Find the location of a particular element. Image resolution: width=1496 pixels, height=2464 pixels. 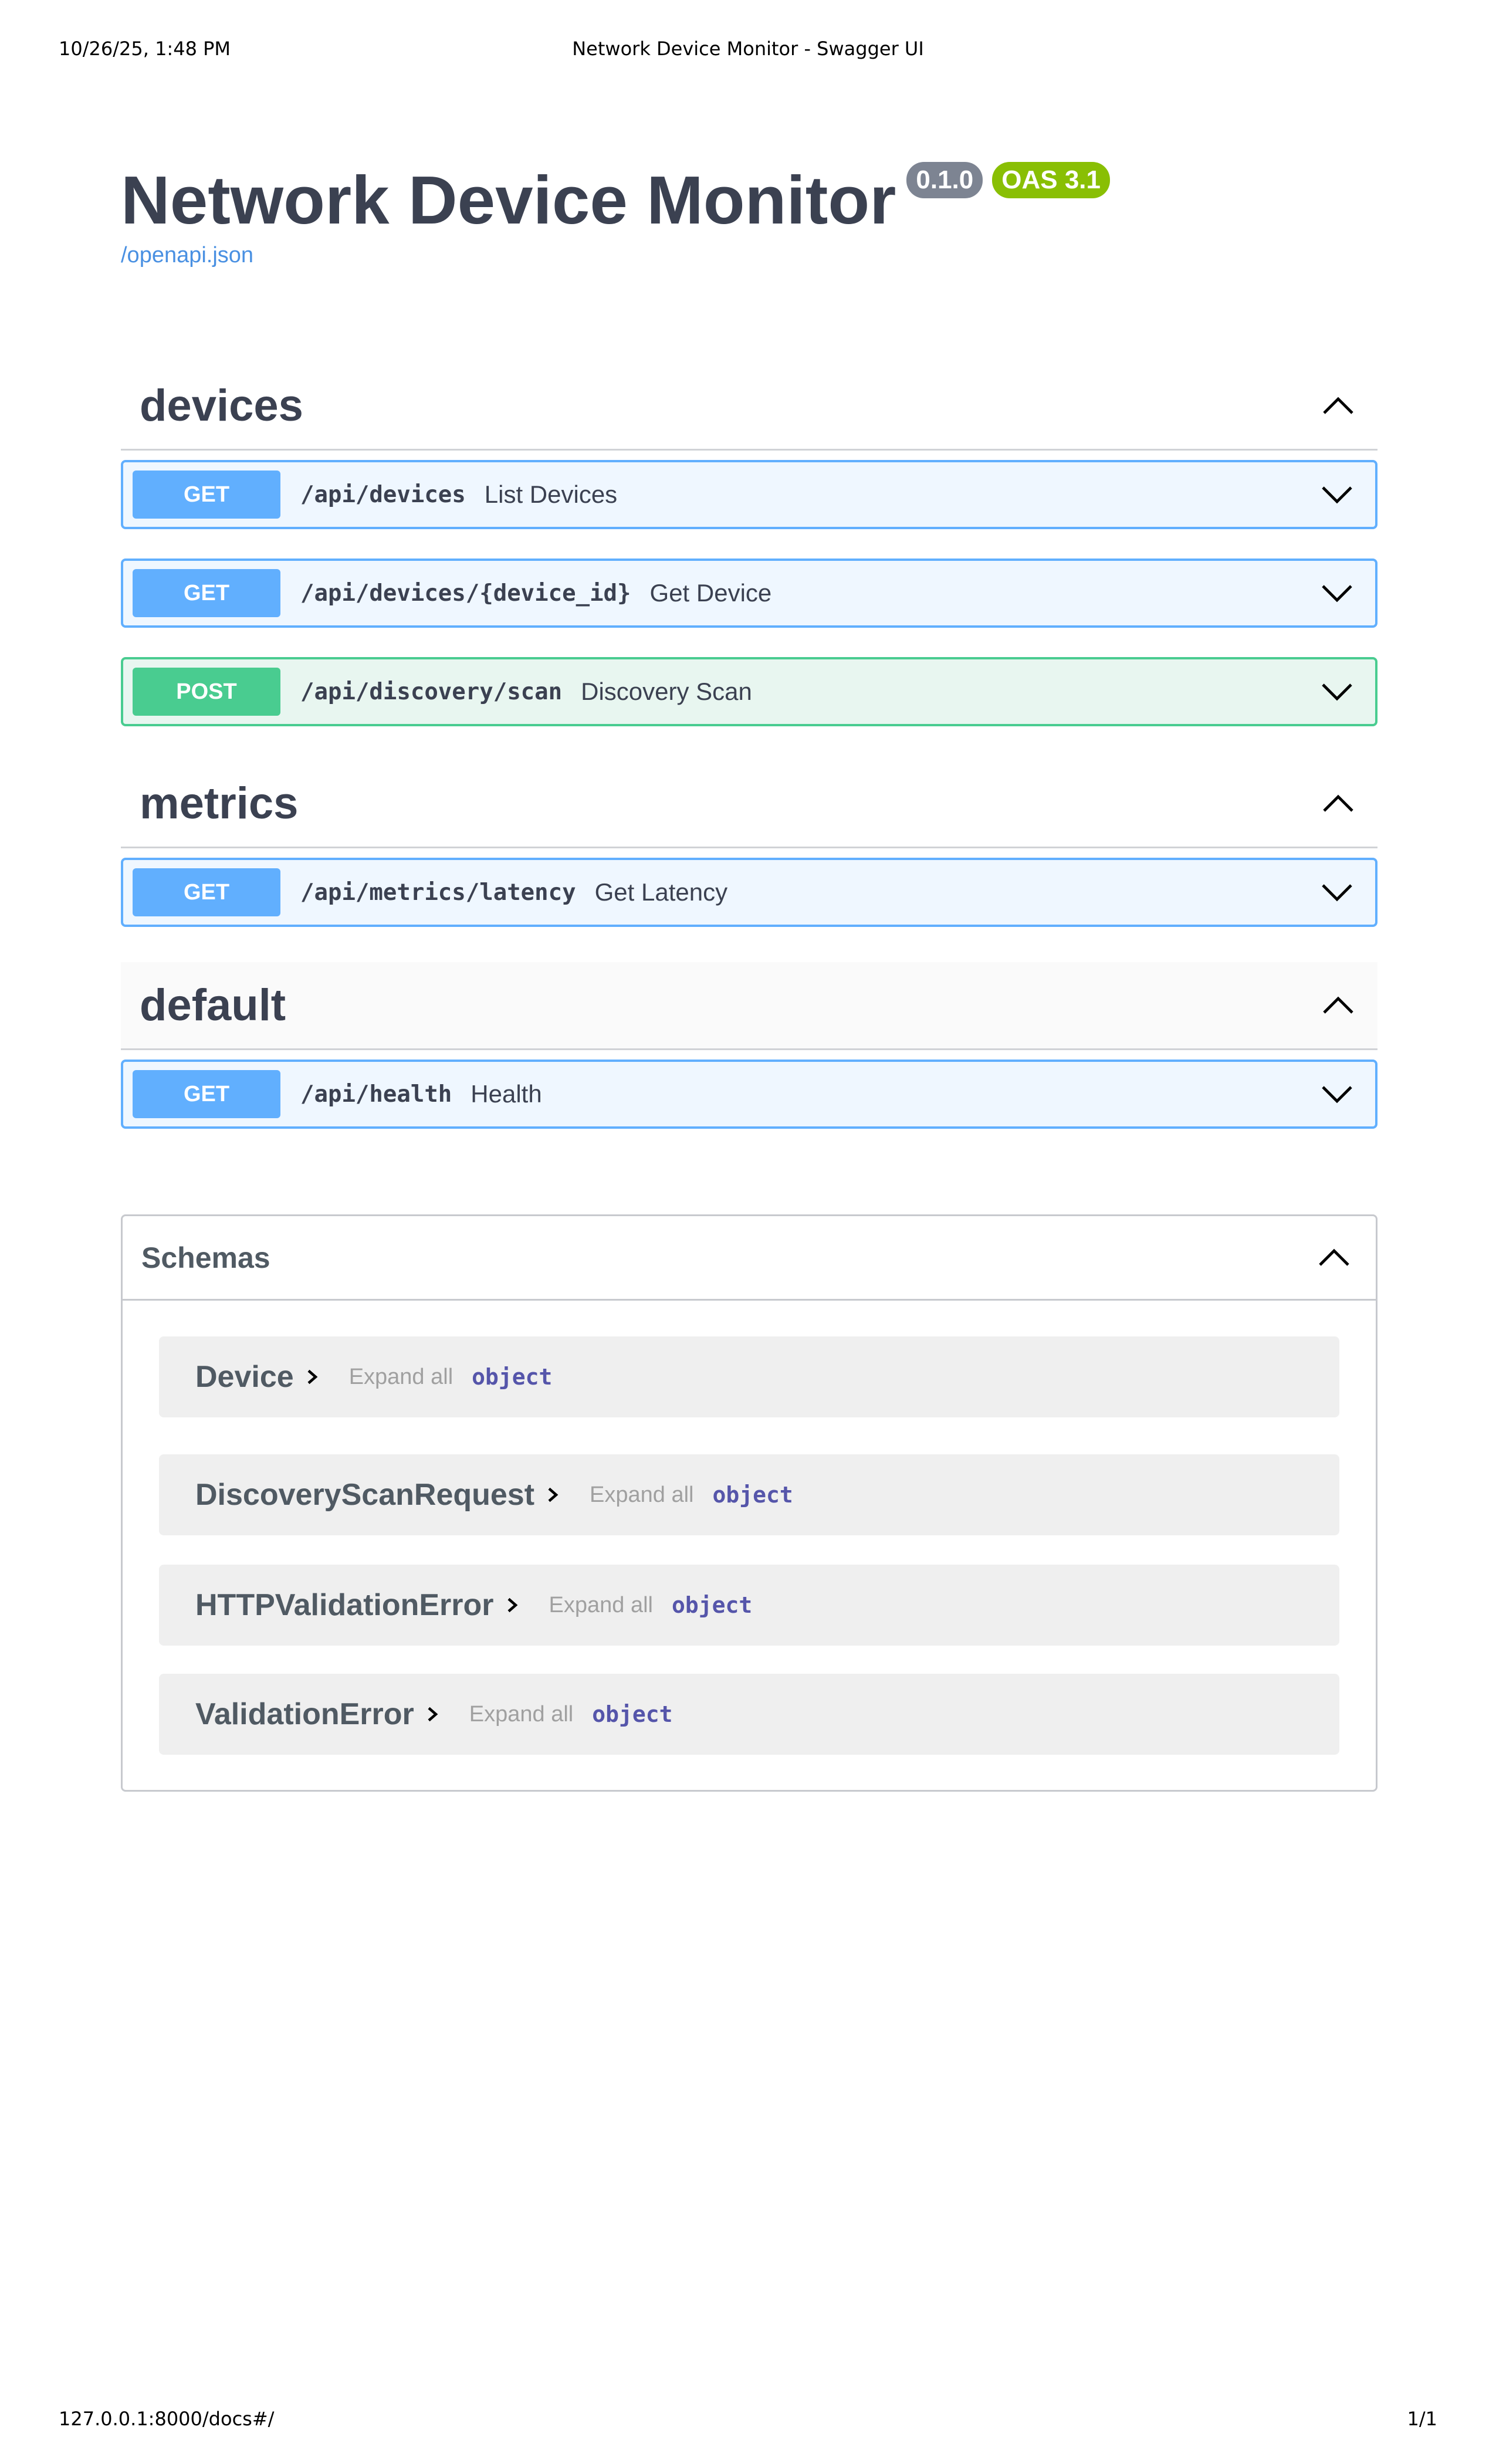

model-http-validation-error: HTTPValidationError Expand all object is located at coordinates (749, 1606).